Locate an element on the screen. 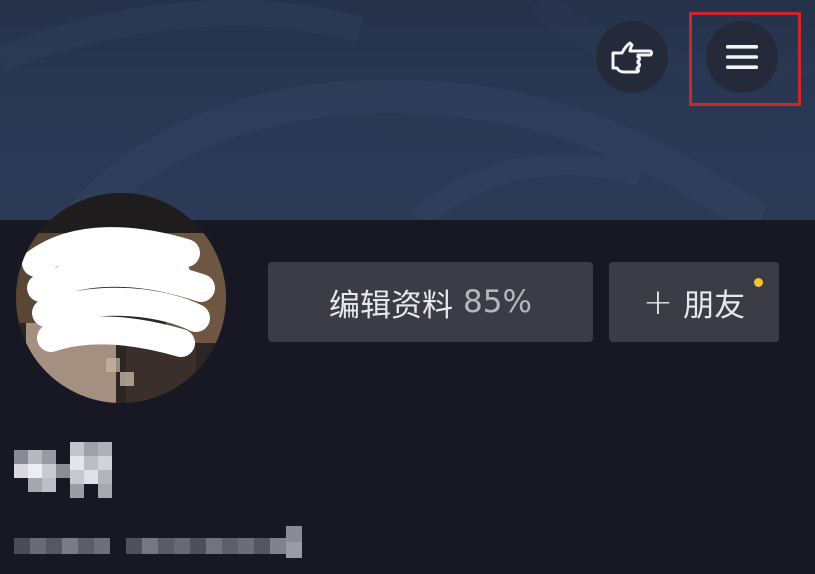 The image size is (815, 574). pointing-hand-icon is located at coordinates (632, 57).